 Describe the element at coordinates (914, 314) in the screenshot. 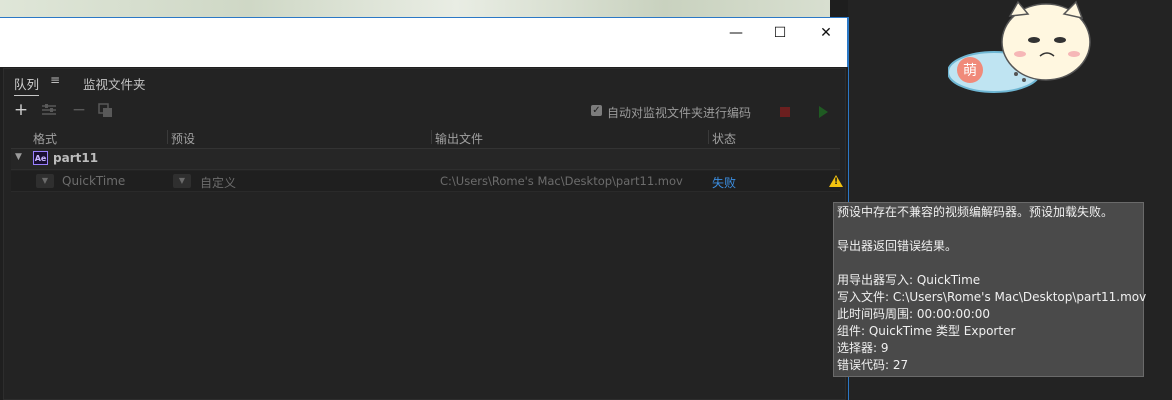

I see `tooltip-line: 此时间码周围: 00:00:00:00` at that location.